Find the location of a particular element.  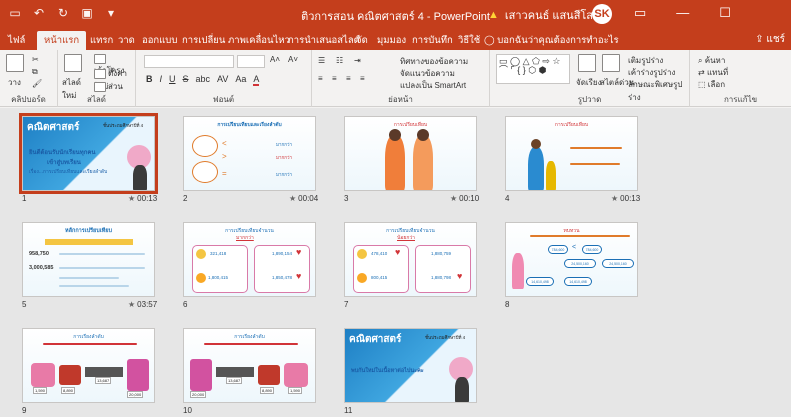

copy-icon: ⧉ is located at coordinates (35, 72).